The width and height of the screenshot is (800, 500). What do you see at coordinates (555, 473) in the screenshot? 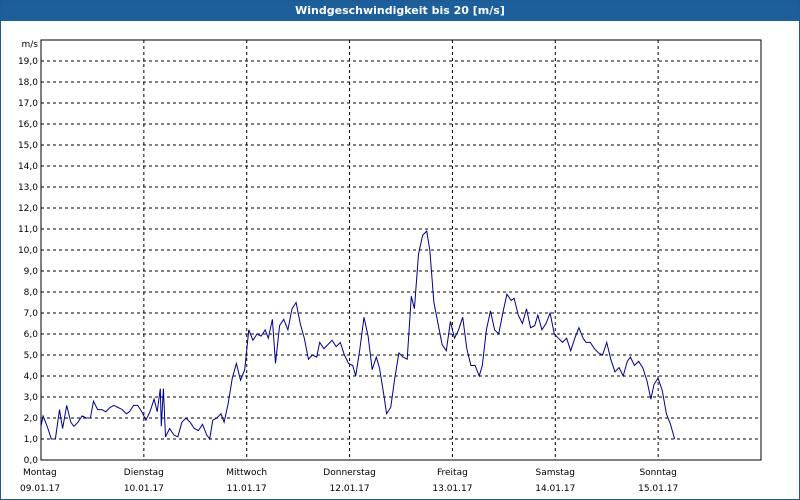
I see `x-tick-day-label: Samstag` at bounding box center [555, 473].